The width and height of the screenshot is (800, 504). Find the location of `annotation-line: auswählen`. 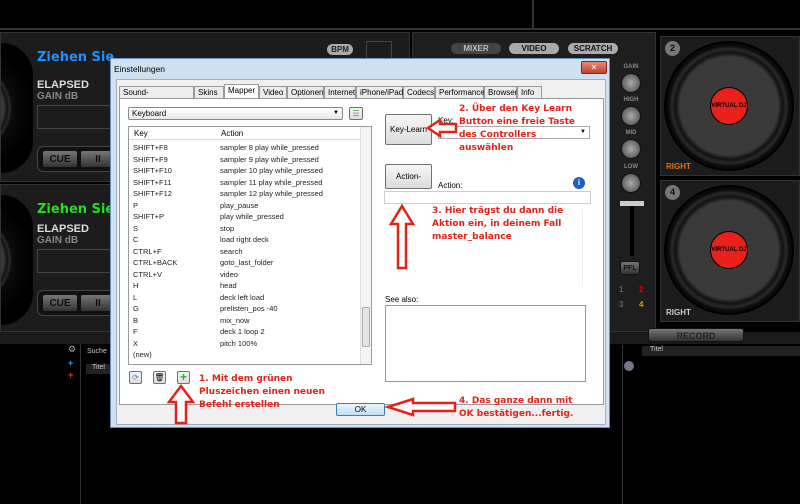

annotation-line: auswählen is located at coordinates (486, 148).